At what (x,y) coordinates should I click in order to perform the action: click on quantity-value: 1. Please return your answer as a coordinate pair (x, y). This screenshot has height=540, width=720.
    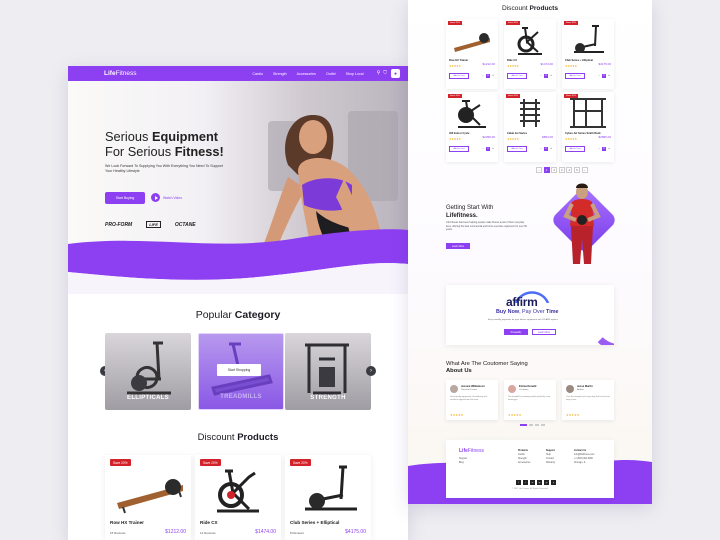
    Looking at the image, I should click on (546, 148).